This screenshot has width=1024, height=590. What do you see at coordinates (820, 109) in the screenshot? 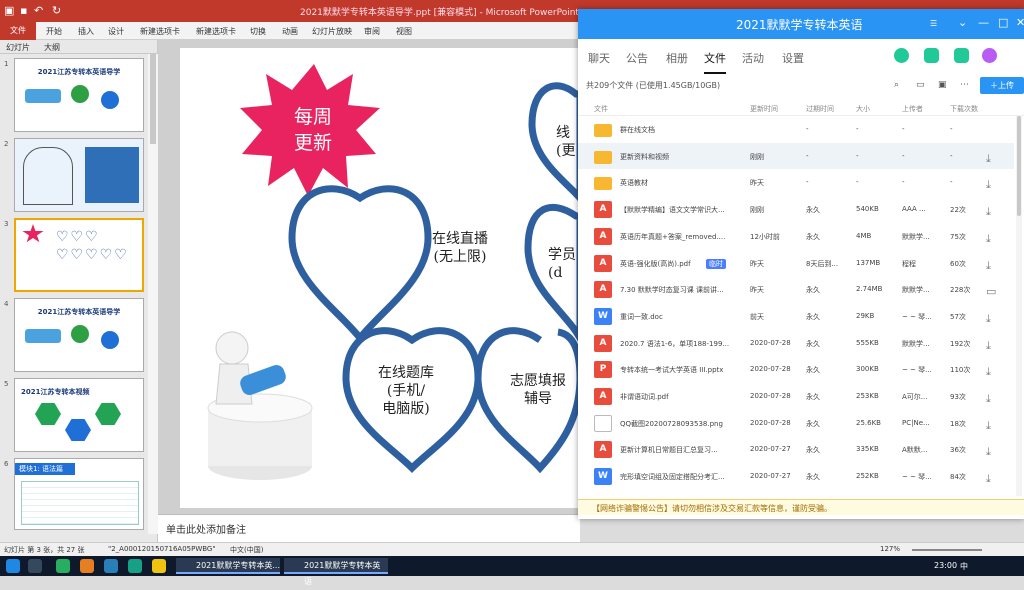
I see `col-expire: 过期时间` at bounding box center [820, 109].